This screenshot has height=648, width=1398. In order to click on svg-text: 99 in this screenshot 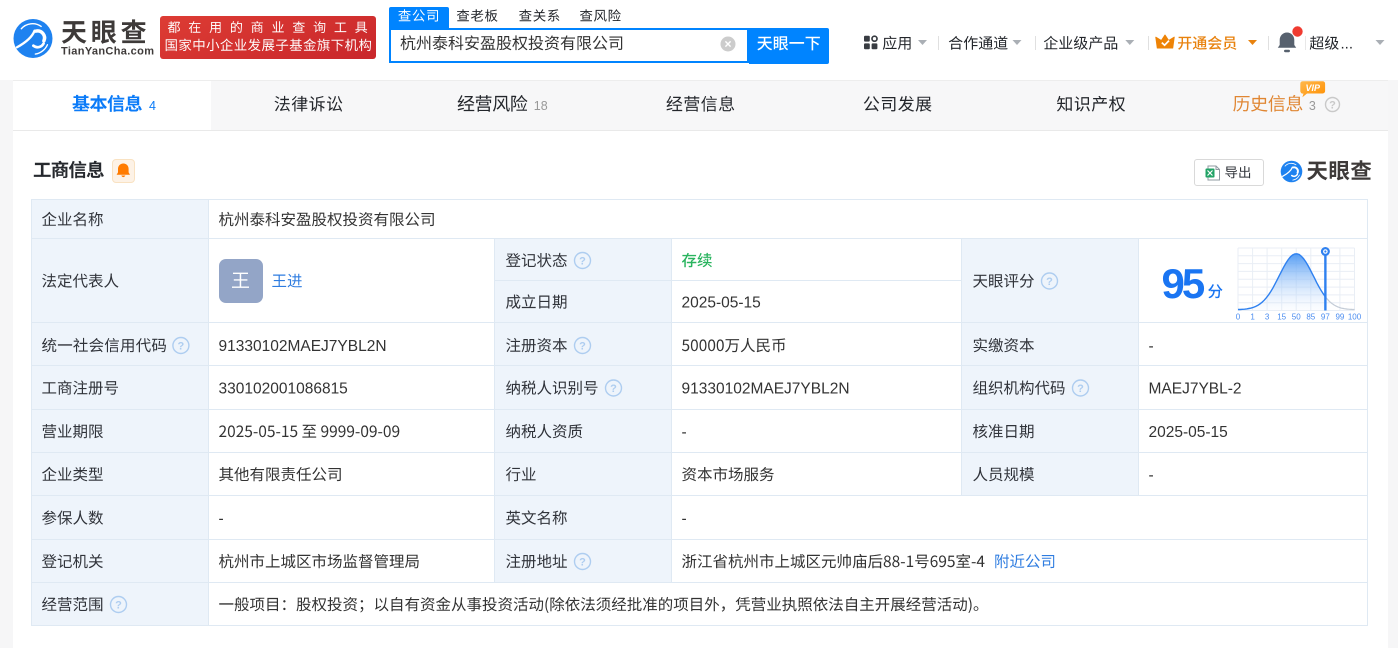, I will do `click(1339, 317)`.